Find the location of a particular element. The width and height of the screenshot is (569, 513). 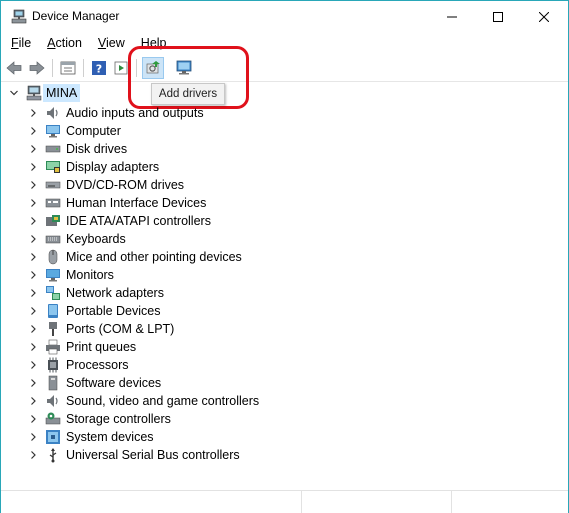

tree-item-label: System devices is located at coordinates (110, 437).